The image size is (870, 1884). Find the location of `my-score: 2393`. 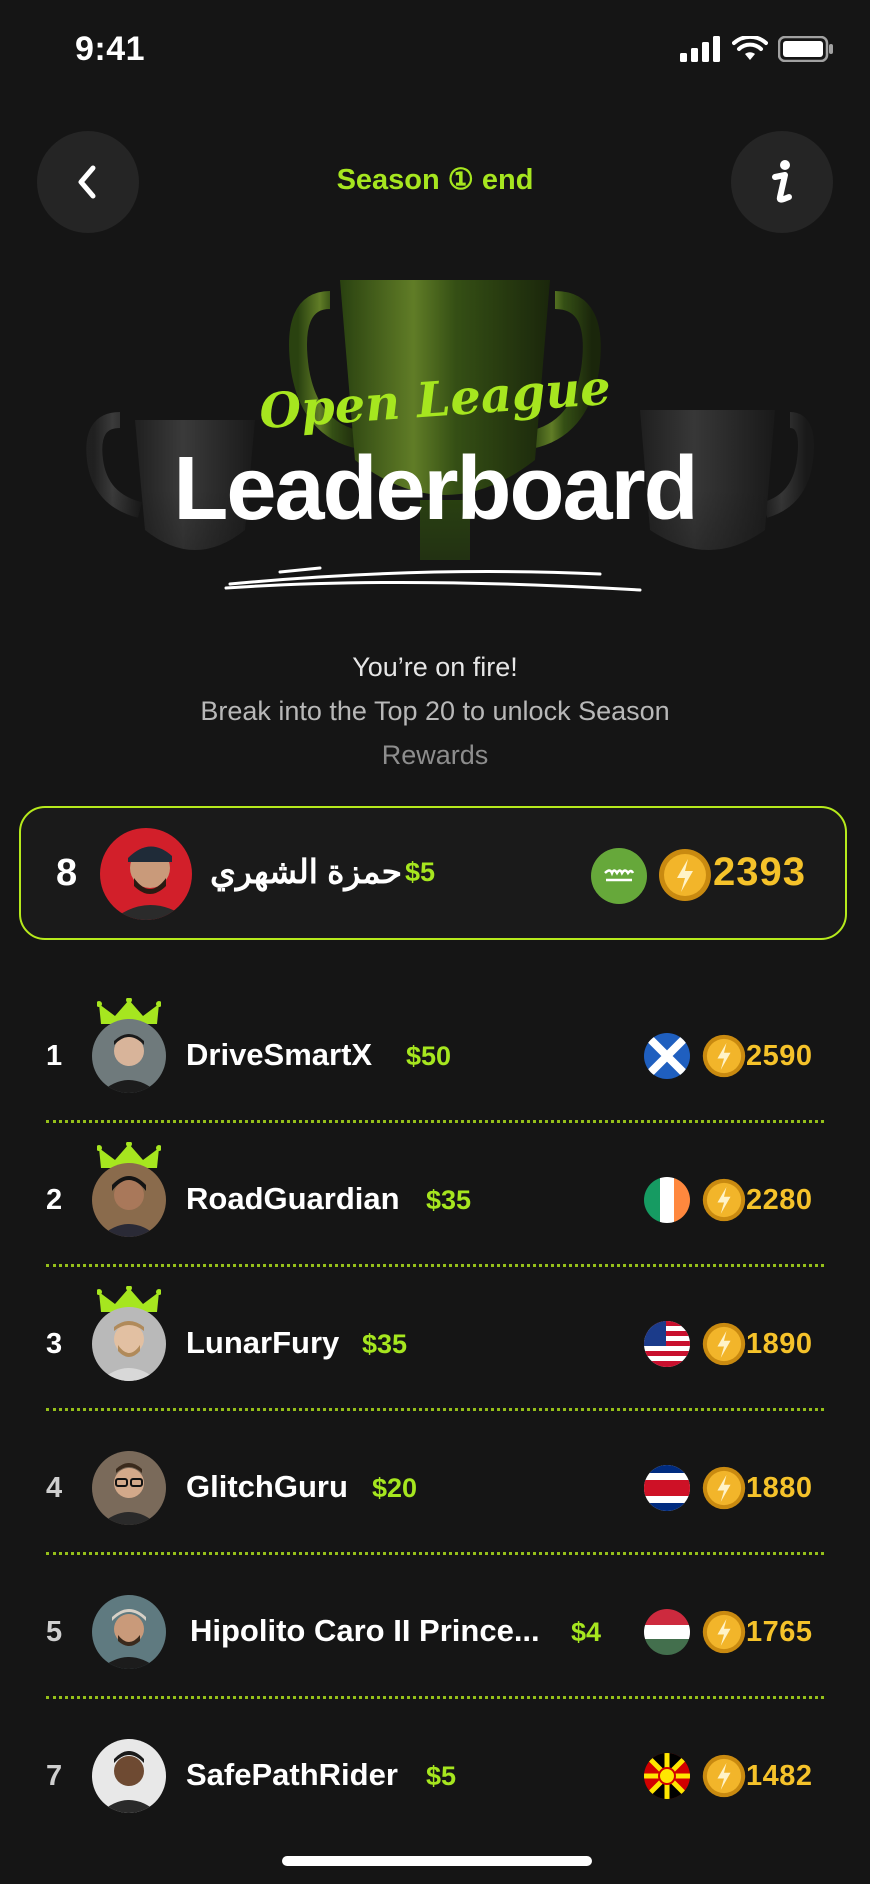

my-score: 2393 is located at coordinates (759, 872).